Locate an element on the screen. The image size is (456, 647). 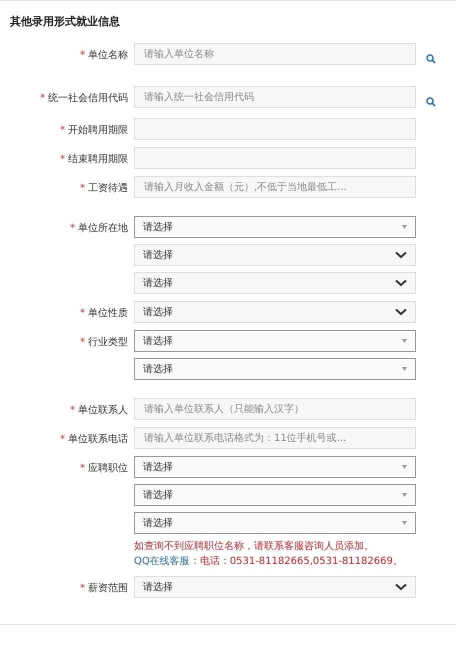
field-label: * 单位联系电话 is located at coordinates (93, 439).